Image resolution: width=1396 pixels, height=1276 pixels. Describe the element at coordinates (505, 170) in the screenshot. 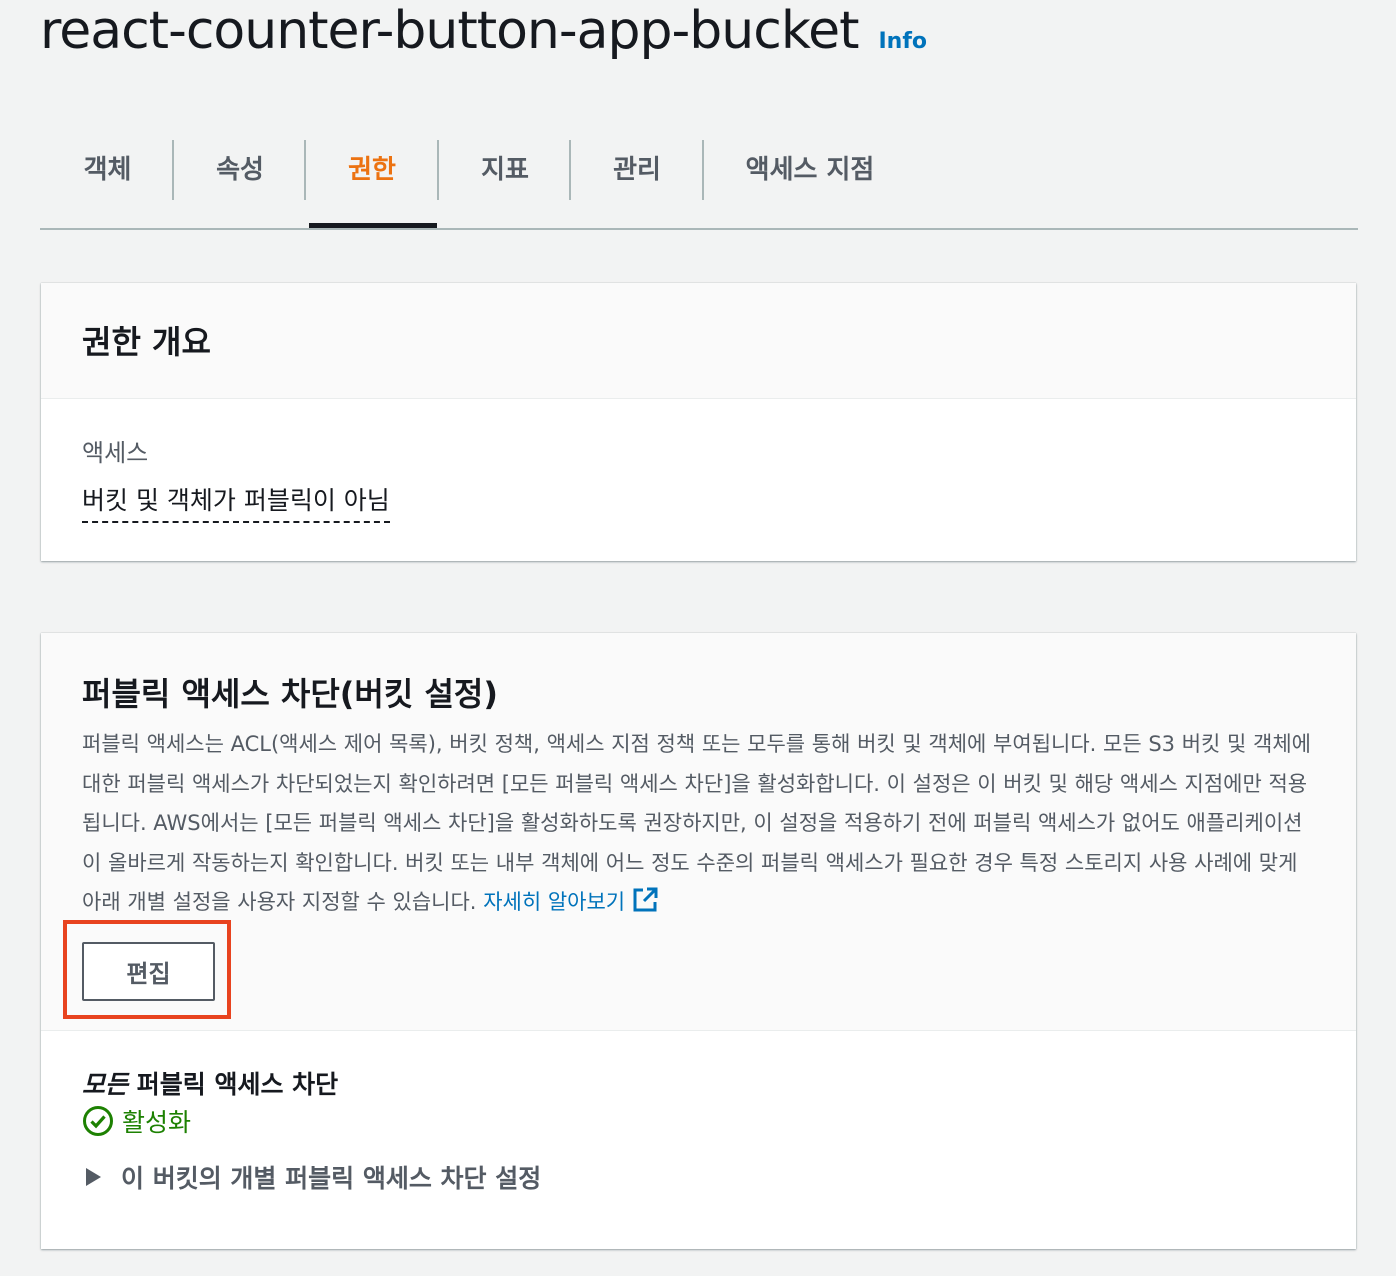

I see `tab-metrics: 지표` at that location.